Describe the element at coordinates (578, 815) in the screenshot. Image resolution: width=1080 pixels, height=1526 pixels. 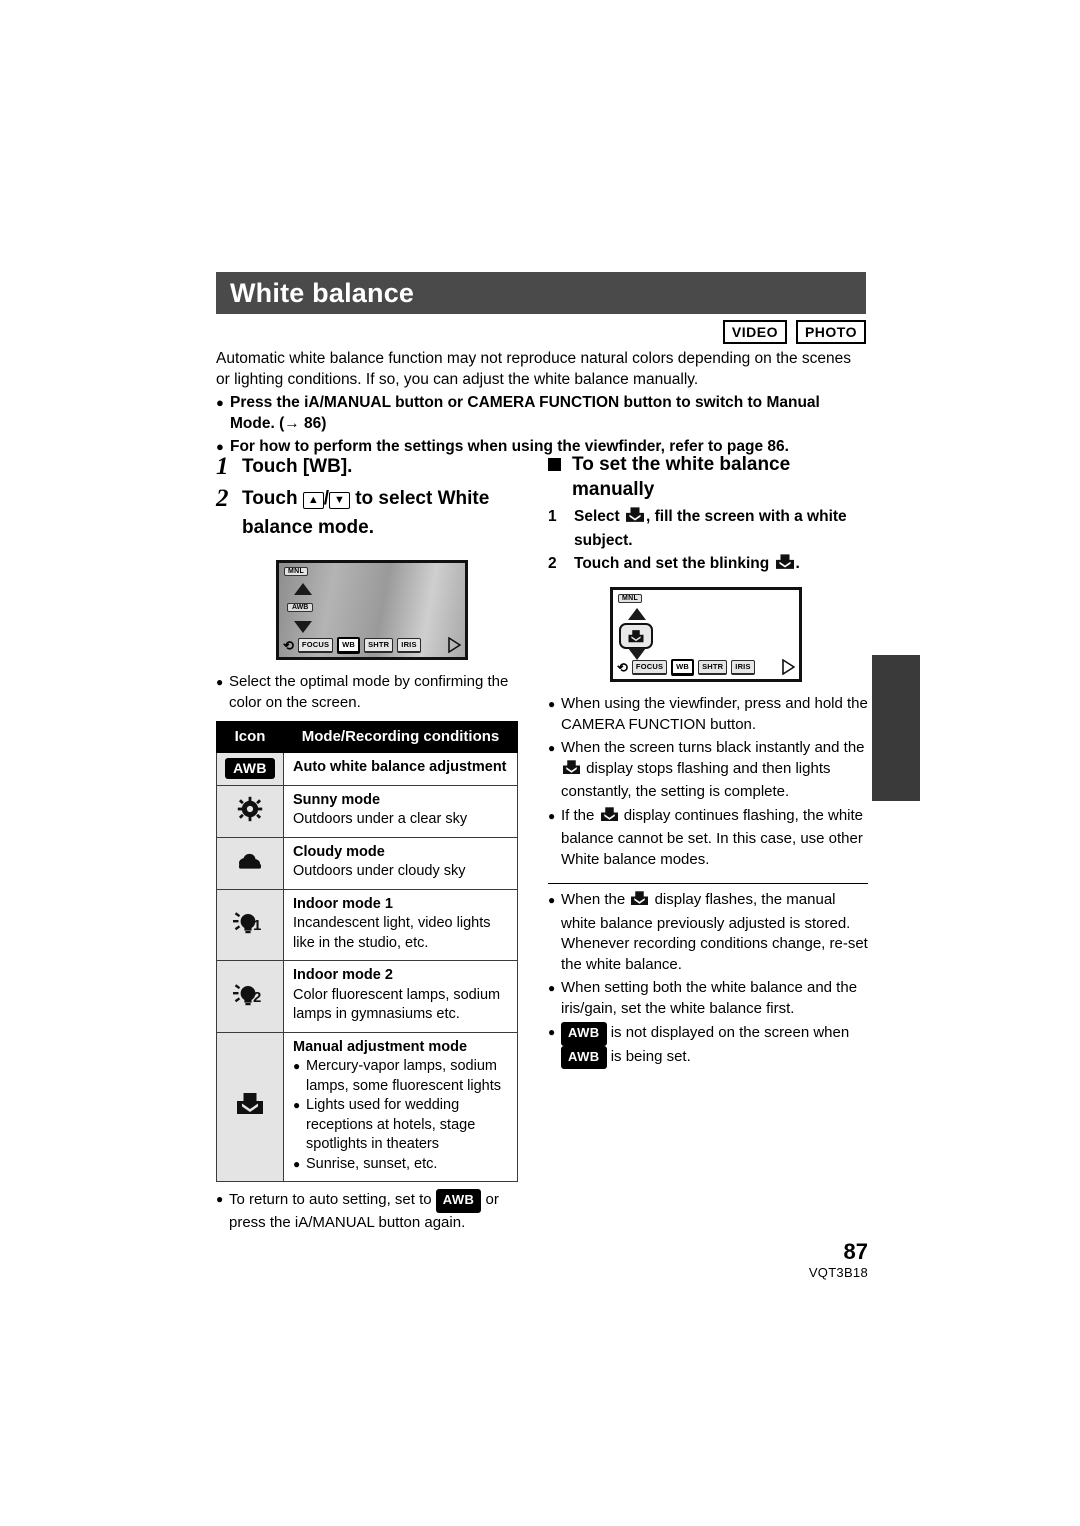
I see `right-note-3-before: If the` at that location.